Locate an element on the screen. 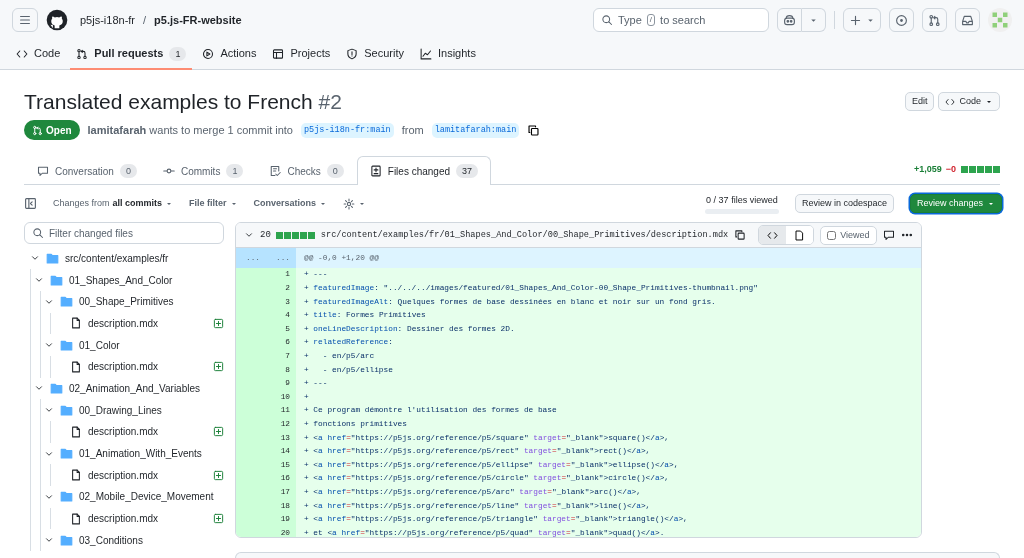 Image resolution: width=1024 pixels, height=558 pixels. tree-item: 01_Shapes_And_Color is located at coordinates (129, 280).